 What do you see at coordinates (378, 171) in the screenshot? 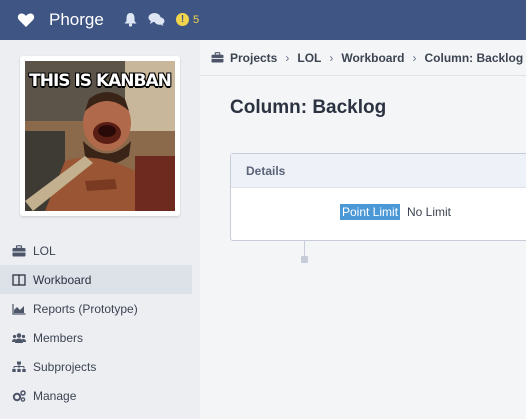
I see `details-header: Details` at bounding box center [378, 171].